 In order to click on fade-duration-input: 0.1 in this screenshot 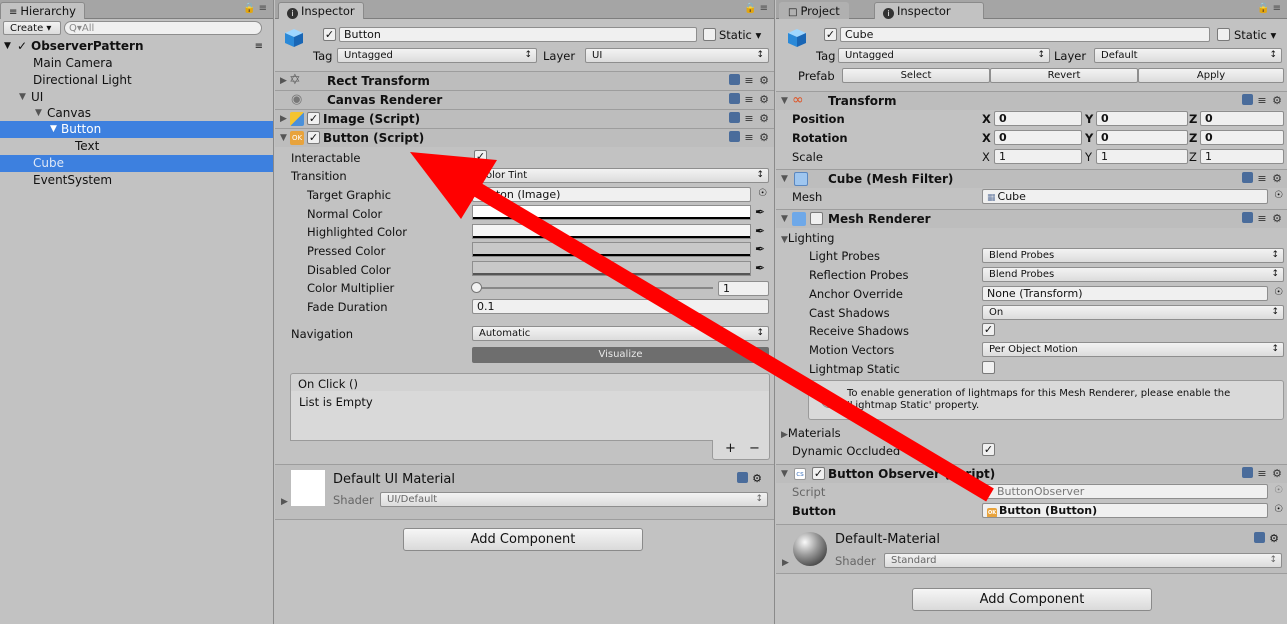, I will do `click(620, 306)`.